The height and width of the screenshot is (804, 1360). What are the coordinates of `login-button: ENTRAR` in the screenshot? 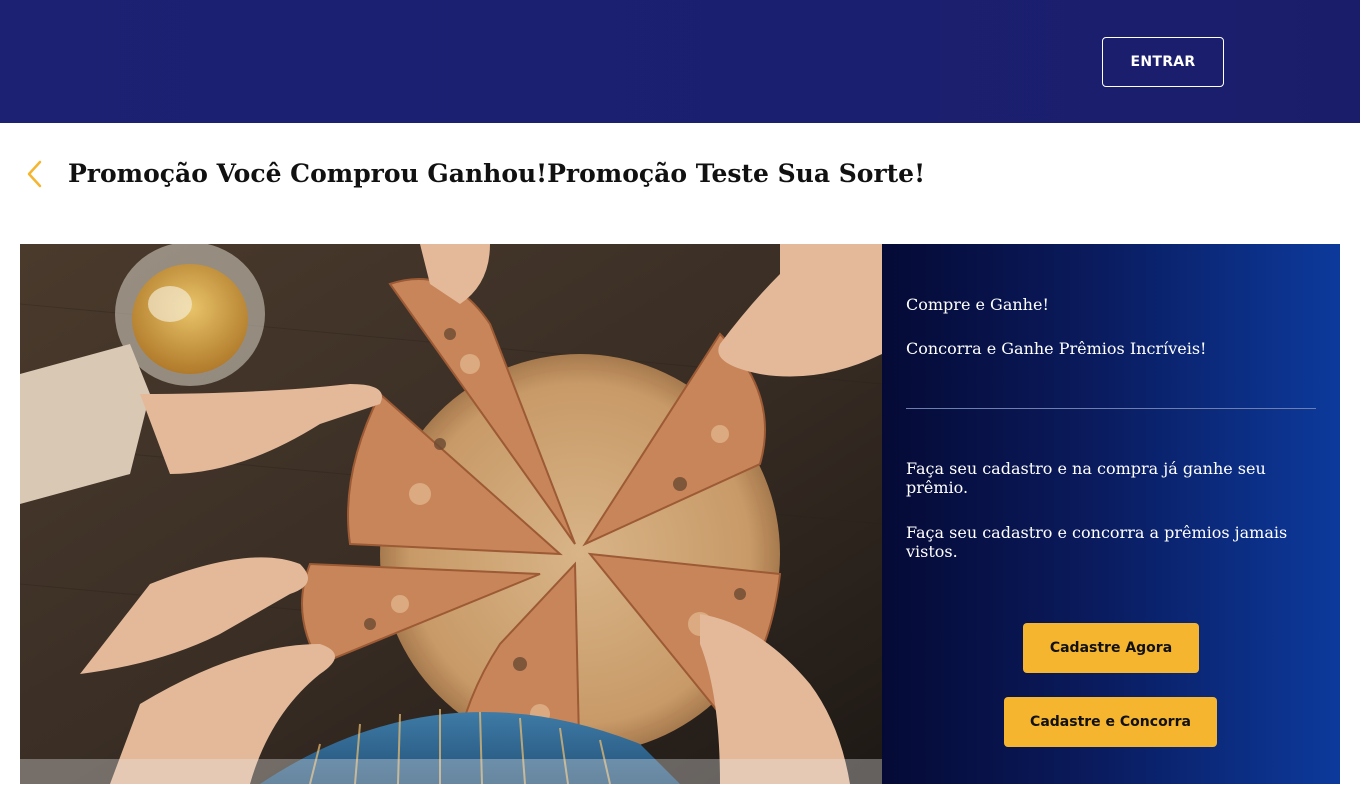 It's located at (1163, 62).